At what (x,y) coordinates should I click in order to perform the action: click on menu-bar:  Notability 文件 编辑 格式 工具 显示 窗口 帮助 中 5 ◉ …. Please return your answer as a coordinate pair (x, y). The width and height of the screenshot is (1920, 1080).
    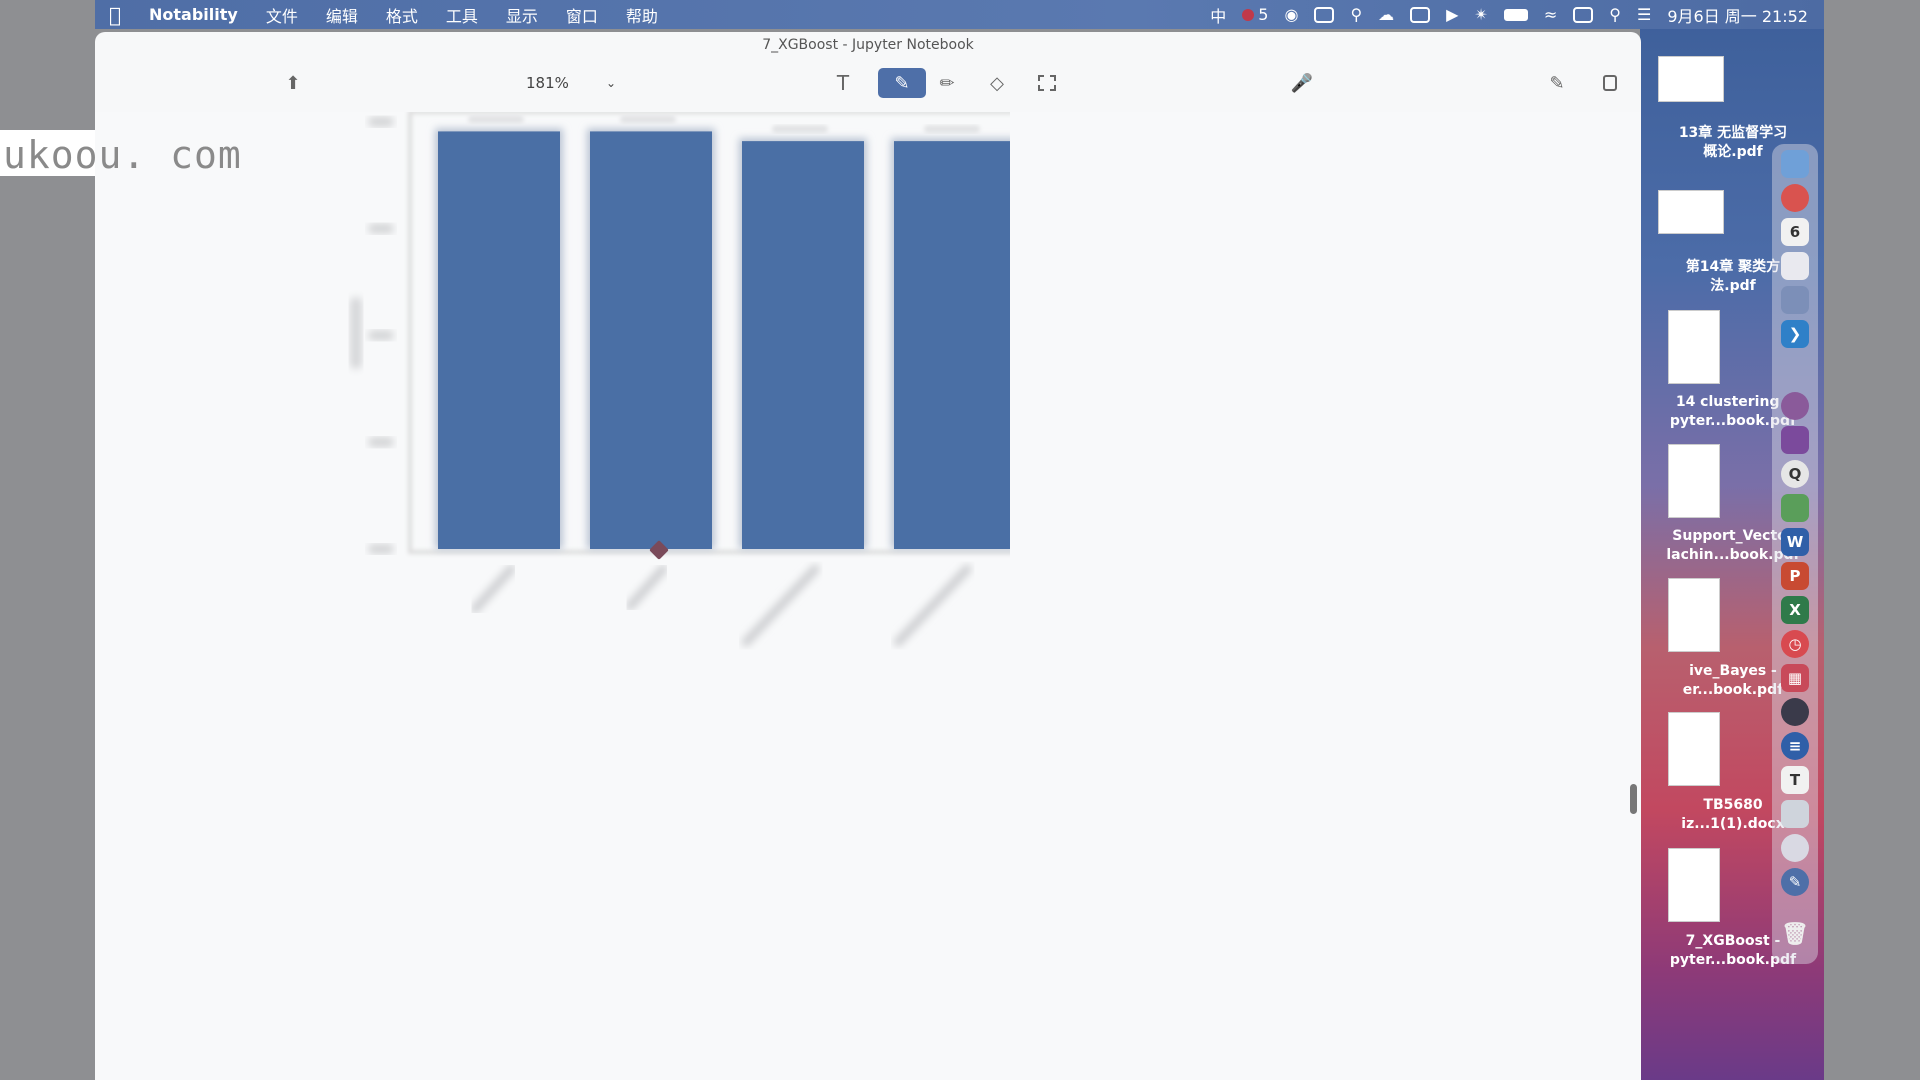
    Looking at the image, I should click on (959, 14).